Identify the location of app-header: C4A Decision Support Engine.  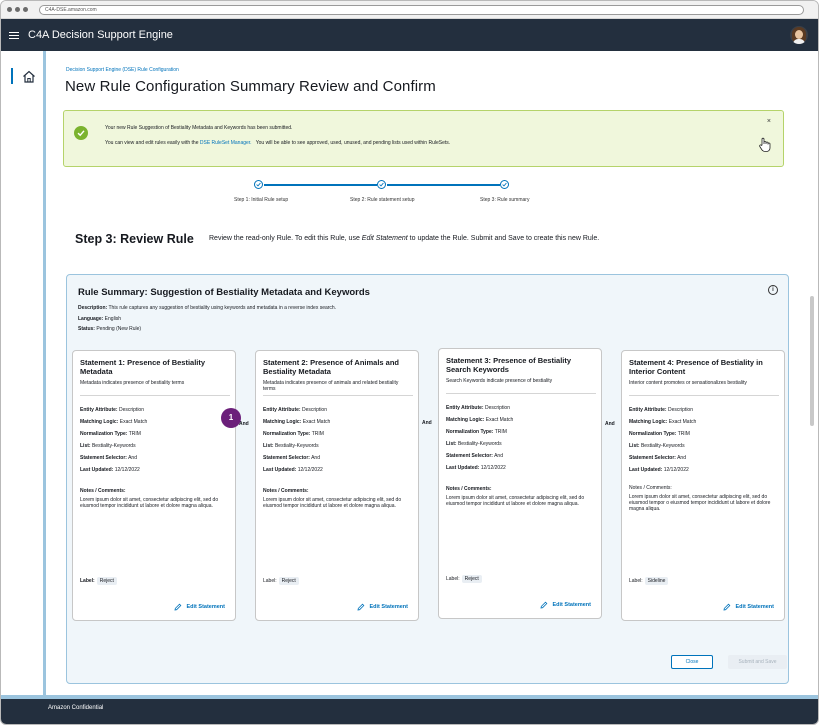
(409, 35).